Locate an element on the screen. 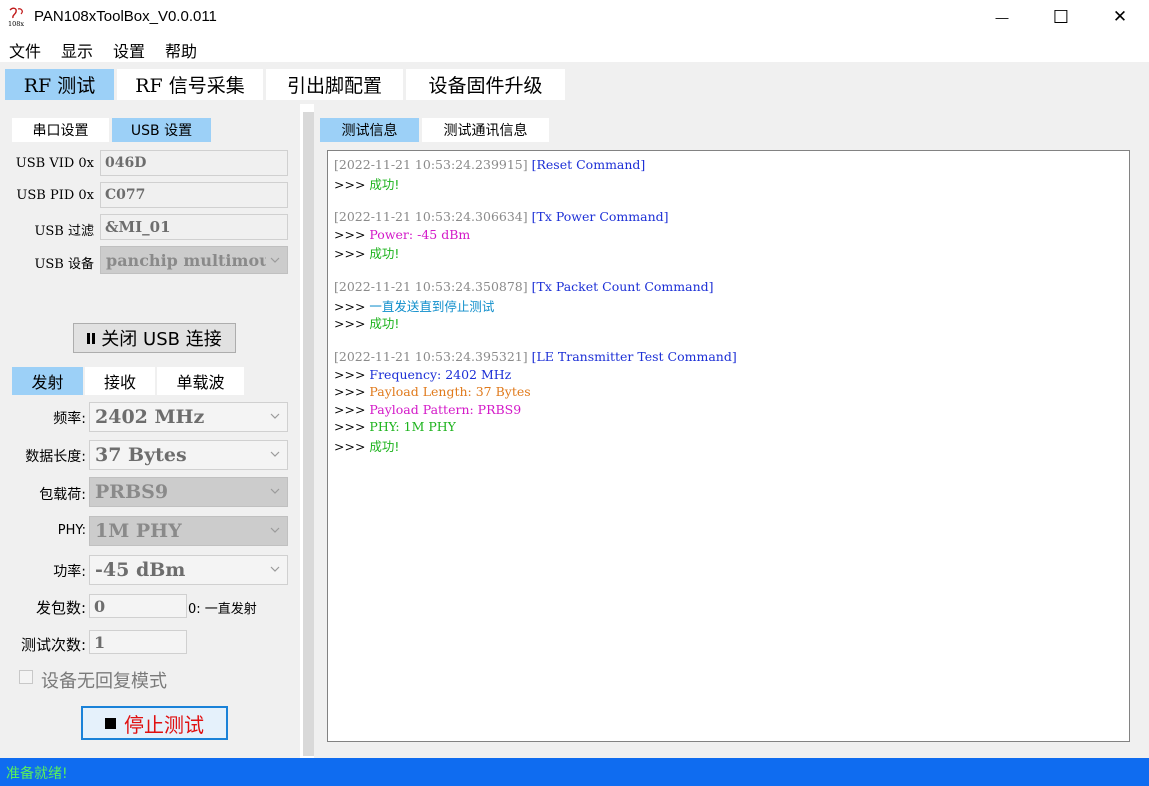 The width and height of the screenshot is (1149, 786). status-bar: 准备就绪! is located at coordinates (574, 772).